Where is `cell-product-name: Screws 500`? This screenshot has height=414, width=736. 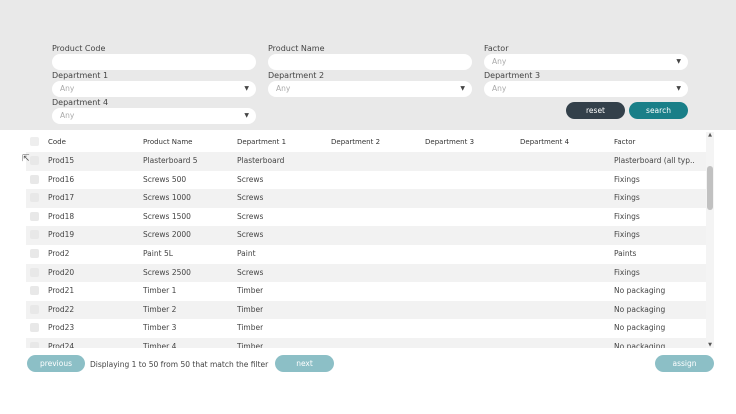 cell-product-name: Screws 500 is located at coordinates (165, 179).